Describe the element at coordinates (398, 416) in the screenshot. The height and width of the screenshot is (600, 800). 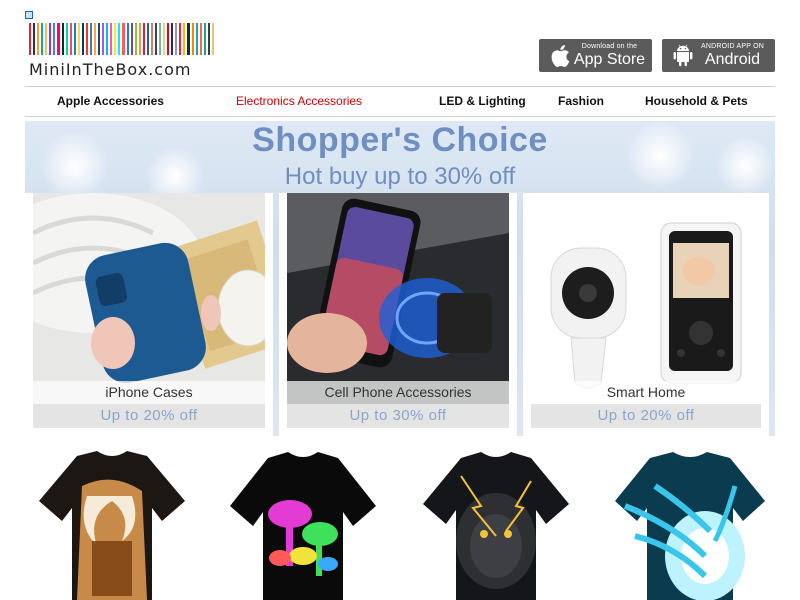
I see `card-offer: Up to 30% off` at that location.